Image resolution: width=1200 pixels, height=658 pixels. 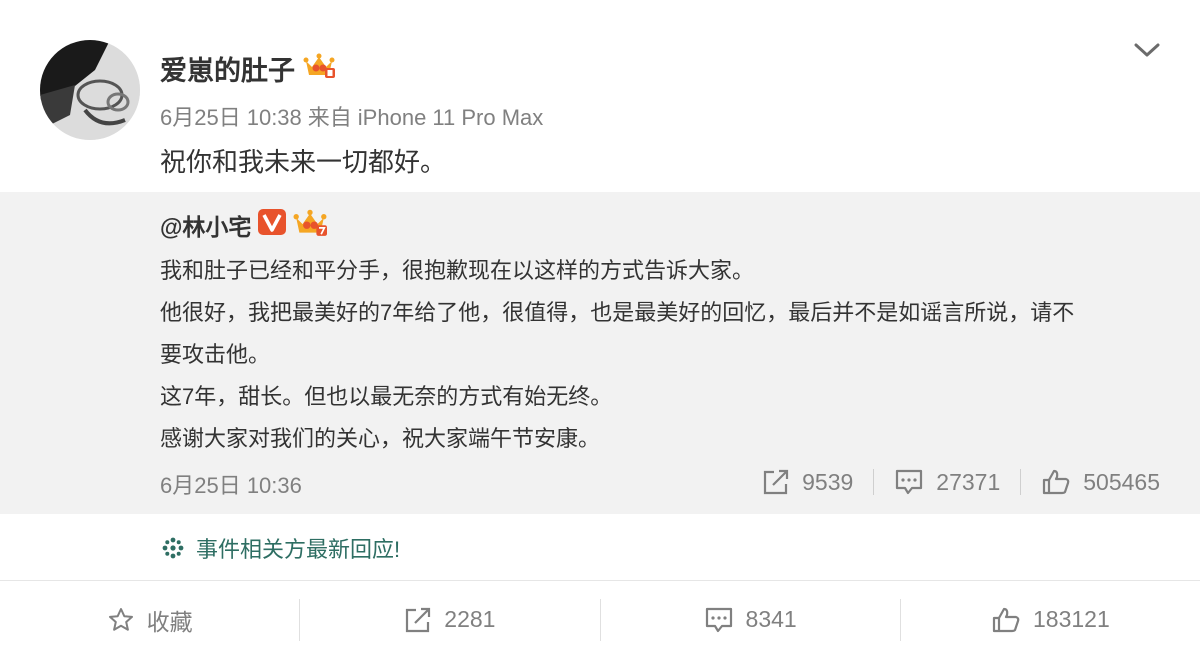 I want to click on like-button: 183121, so click(x=1050, y=619).